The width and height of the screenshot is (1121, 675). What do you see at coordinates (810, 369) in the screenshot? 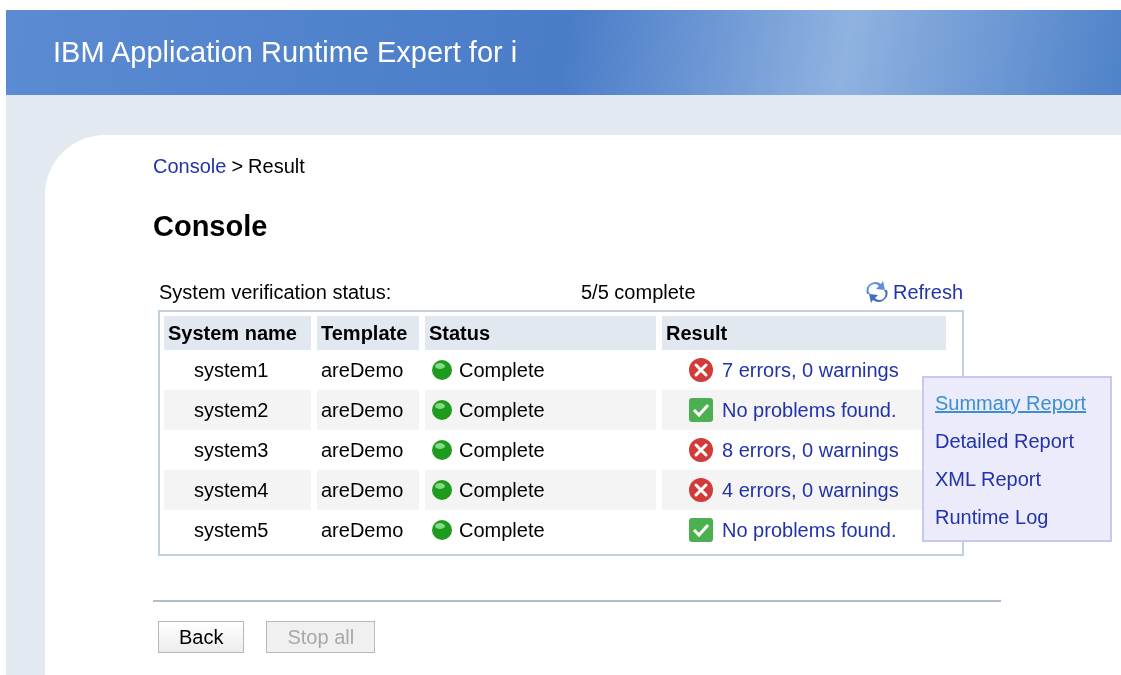
I see `result-link: 7 errors, 0 warnings` at bounding box center [810, 369].